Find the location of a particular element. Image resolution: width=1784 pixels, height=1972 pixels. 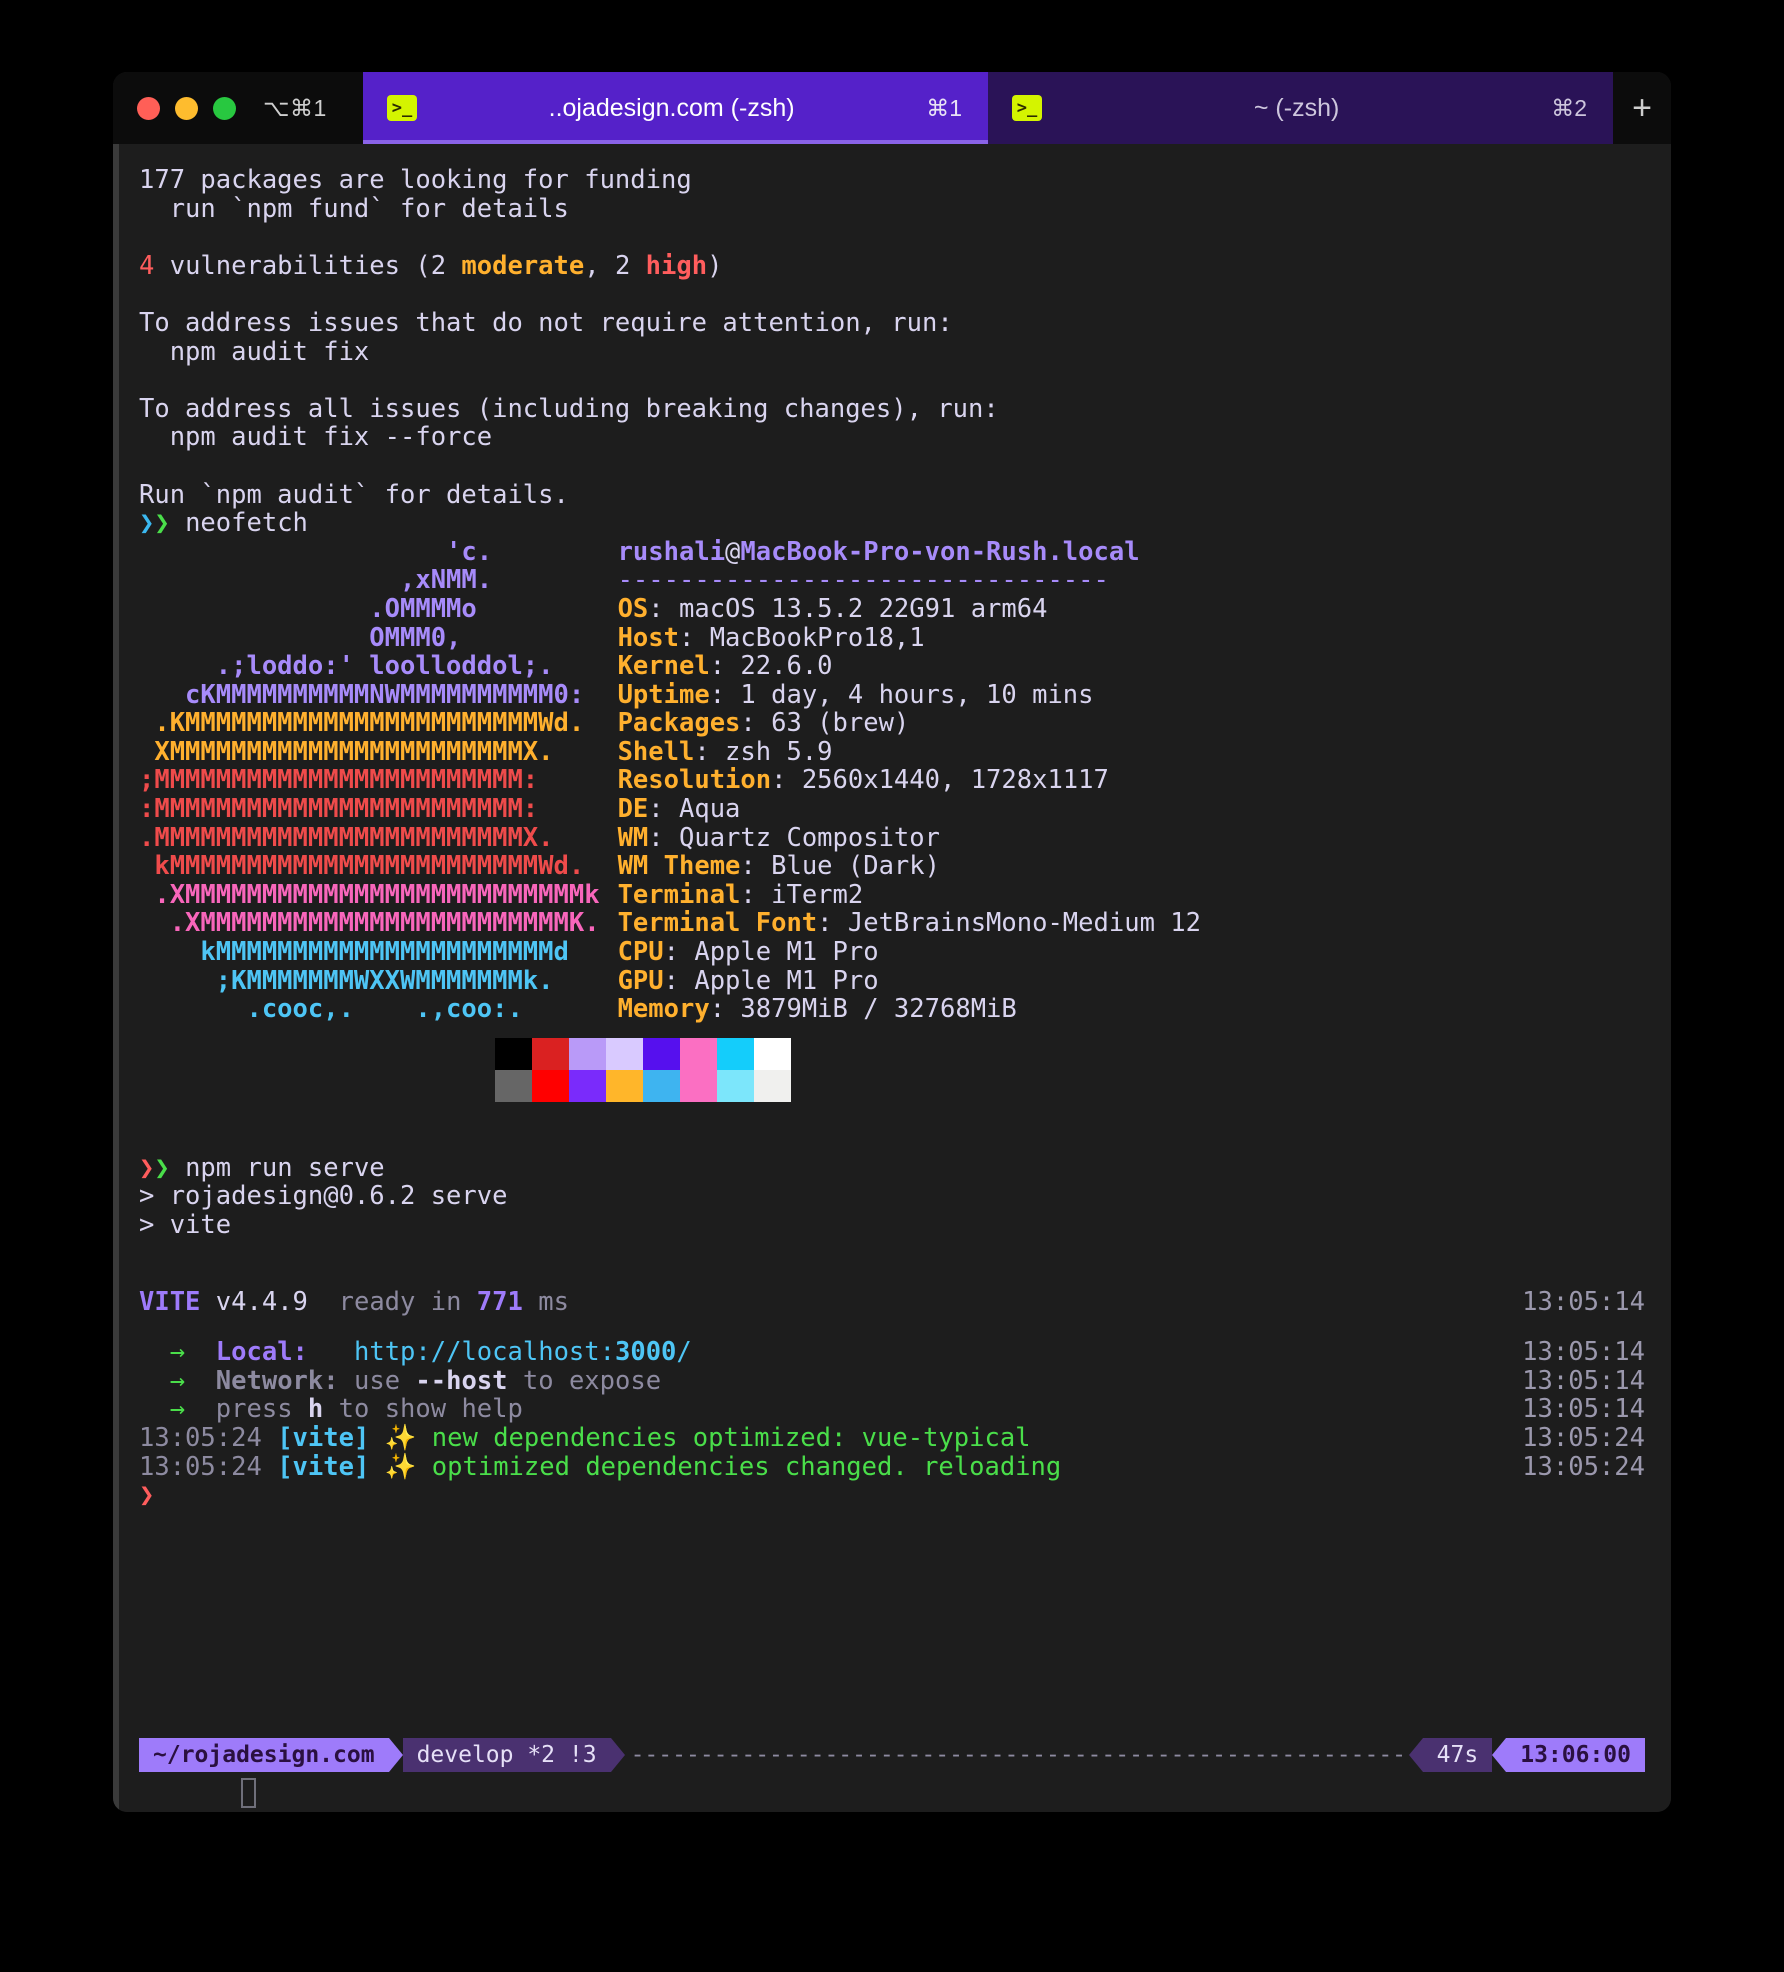

neofetch-label: WM is located at coordinates (633, 837).